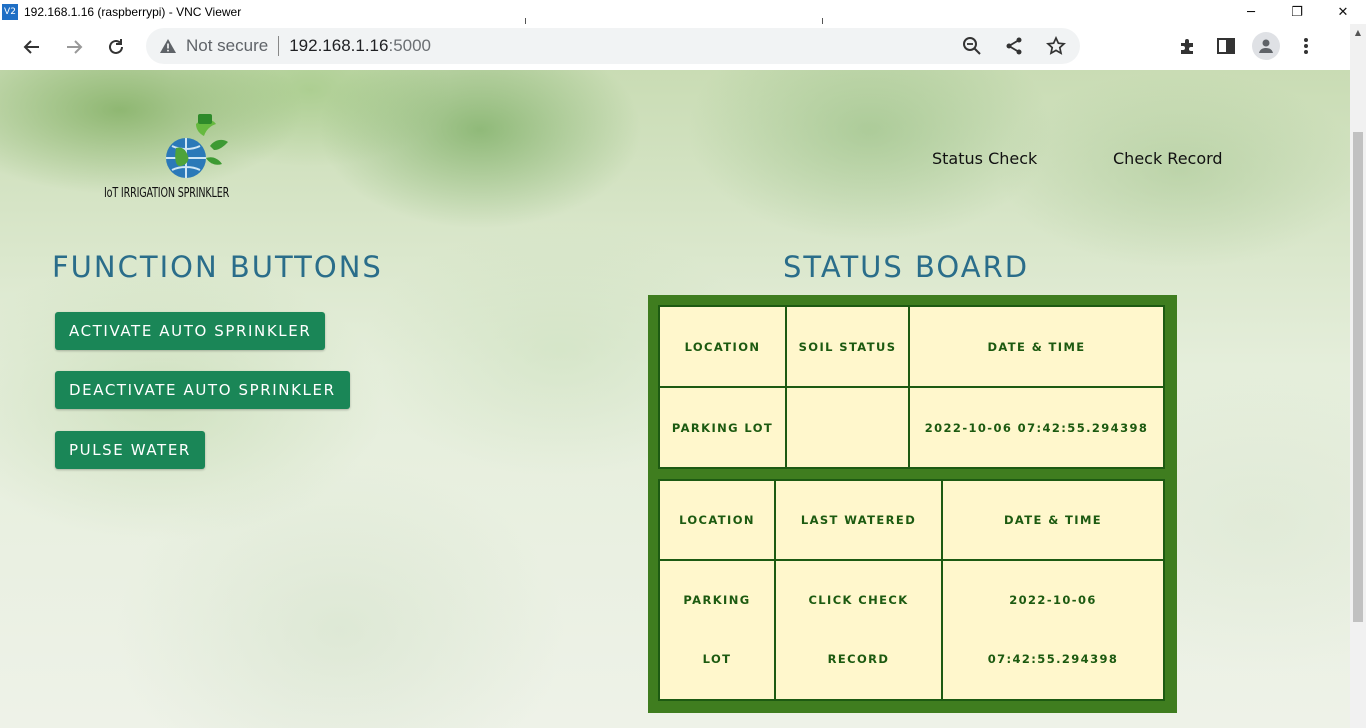 This screenshot has width=1366, height=728. I want to click on activate-auto-sprinkler-button: ACTIVATE AUTO SPRINKLER, so click(190, 331).